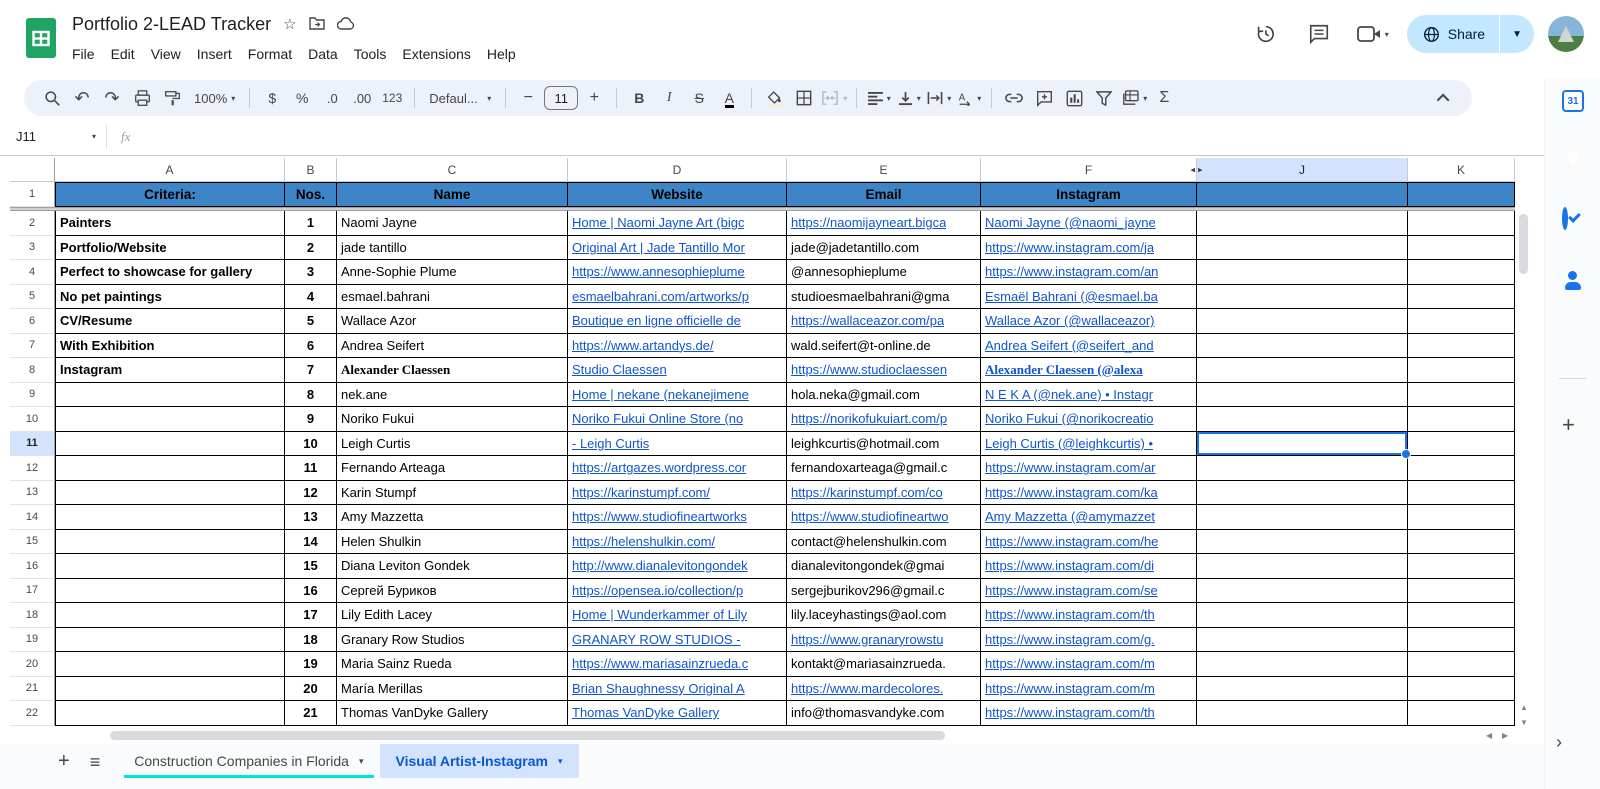 The image size is (1600, 789). Describe the element at coordinates (1089, 321) in the screenshot. I see `cell-F6: Wallace Azor (@wallaceazor)` at that location.